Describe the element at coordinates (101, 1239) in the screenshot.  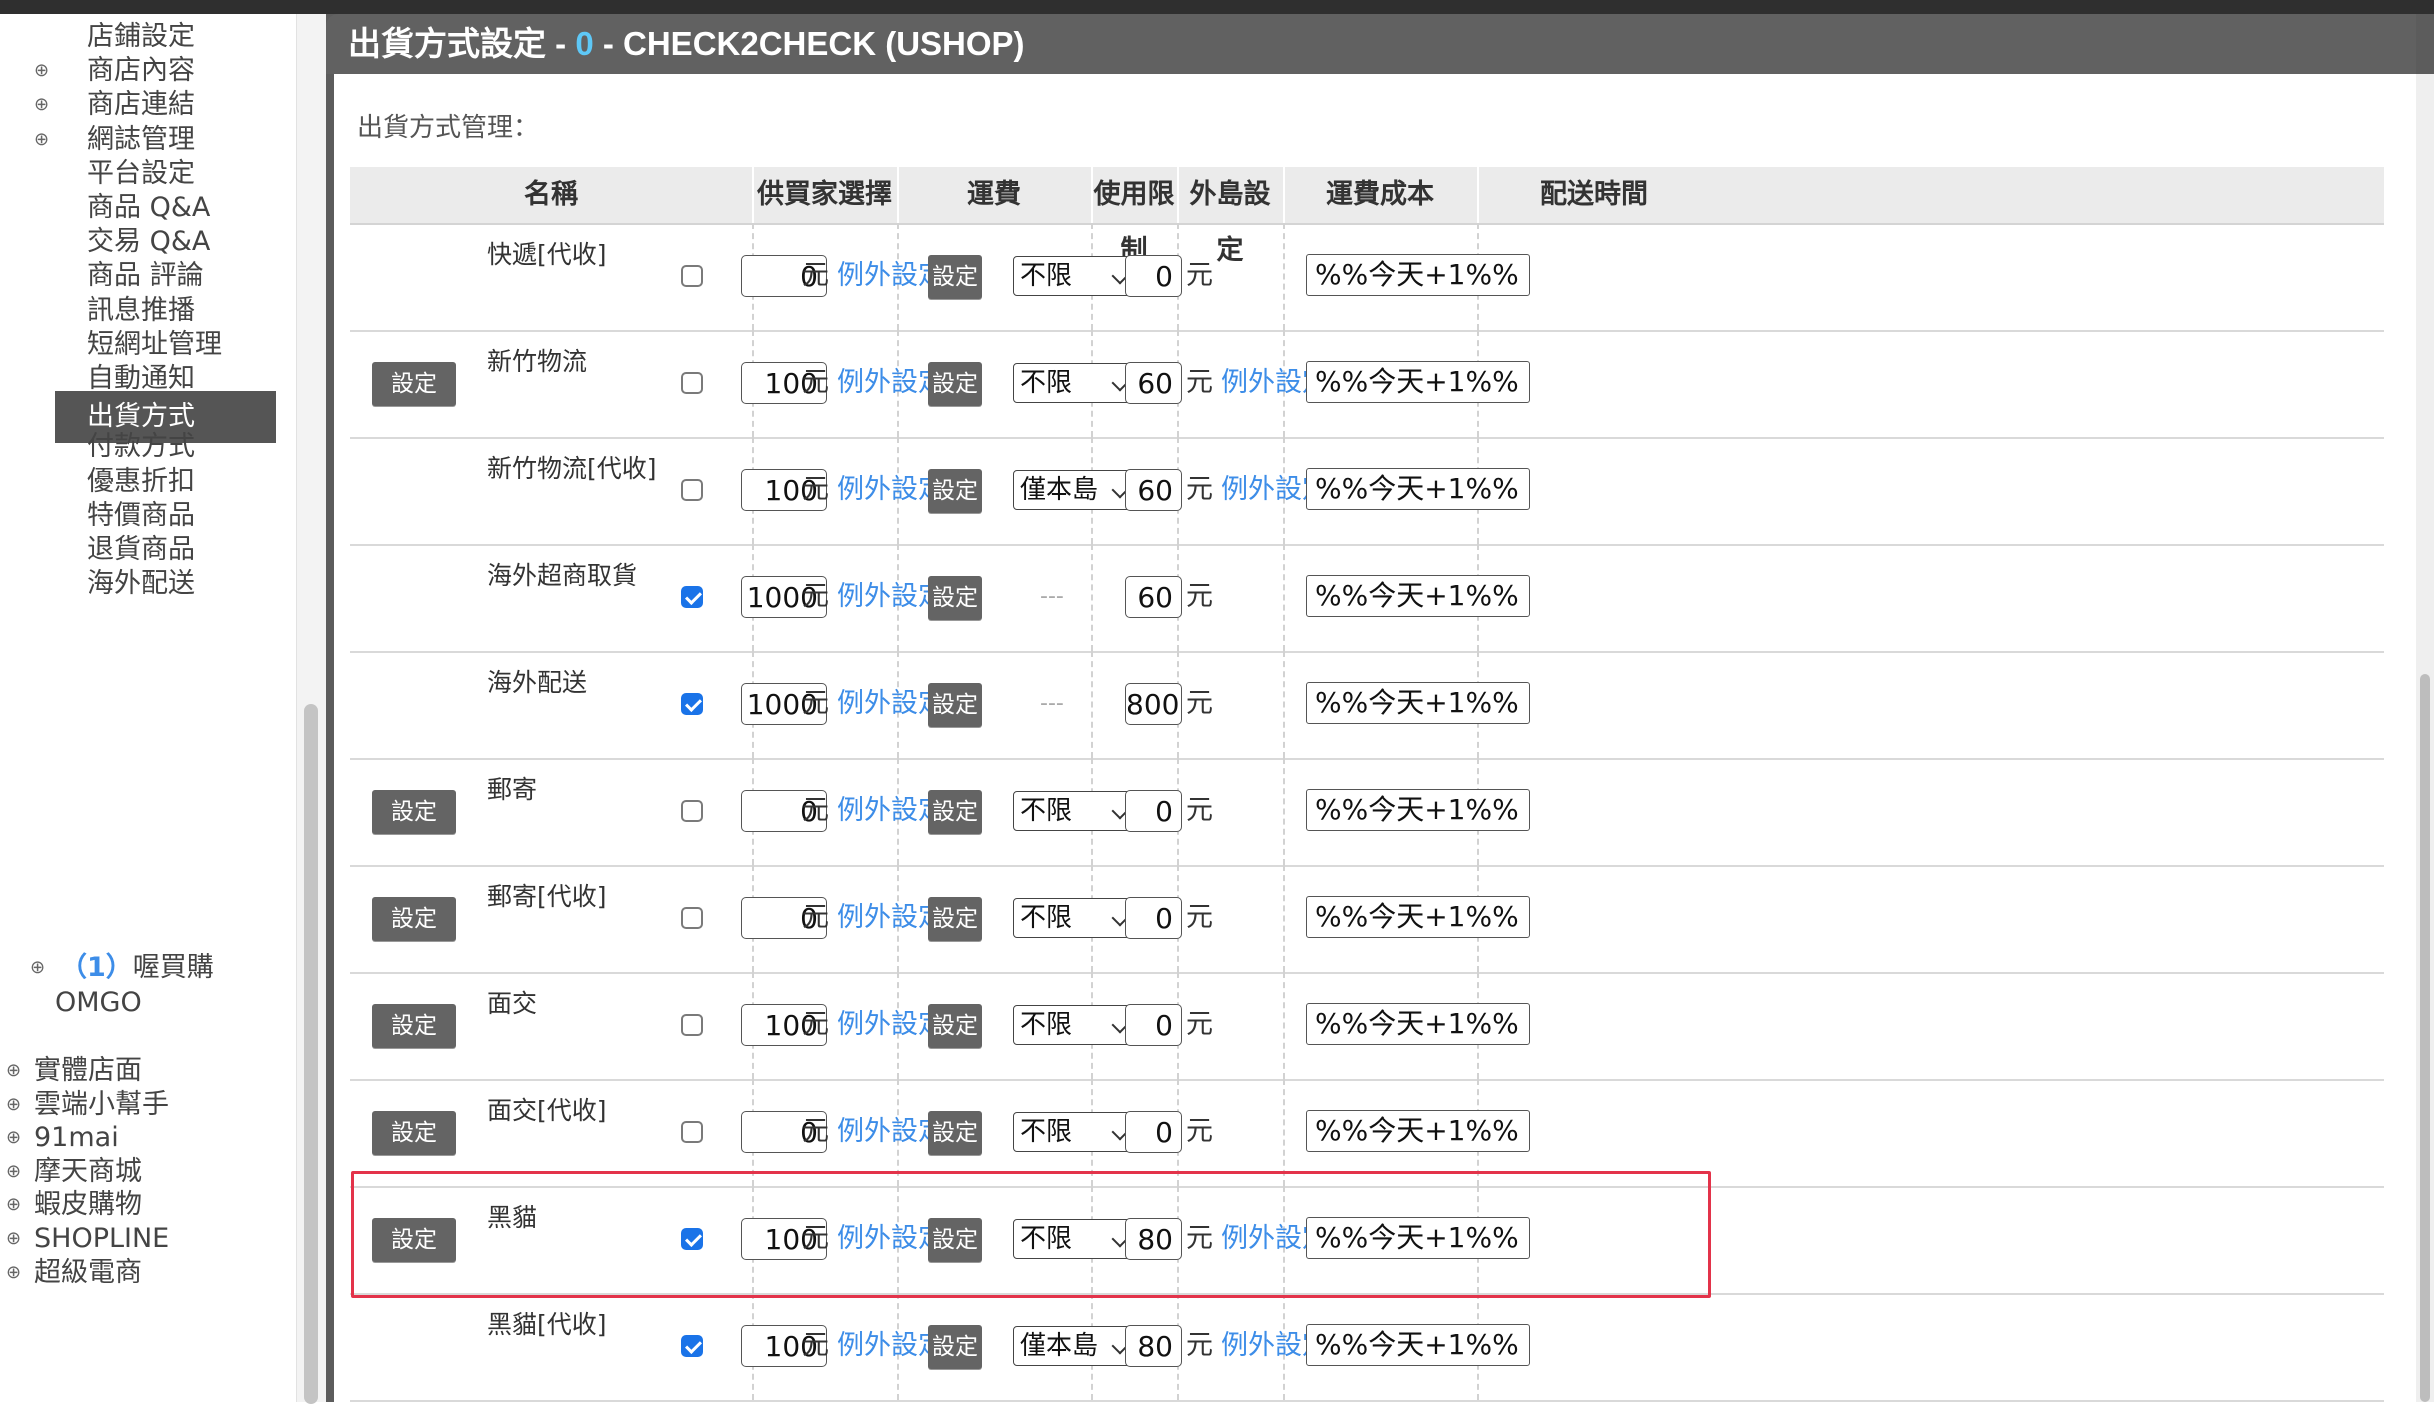
I see `sidebar-group: SHOPLINE` at that location.